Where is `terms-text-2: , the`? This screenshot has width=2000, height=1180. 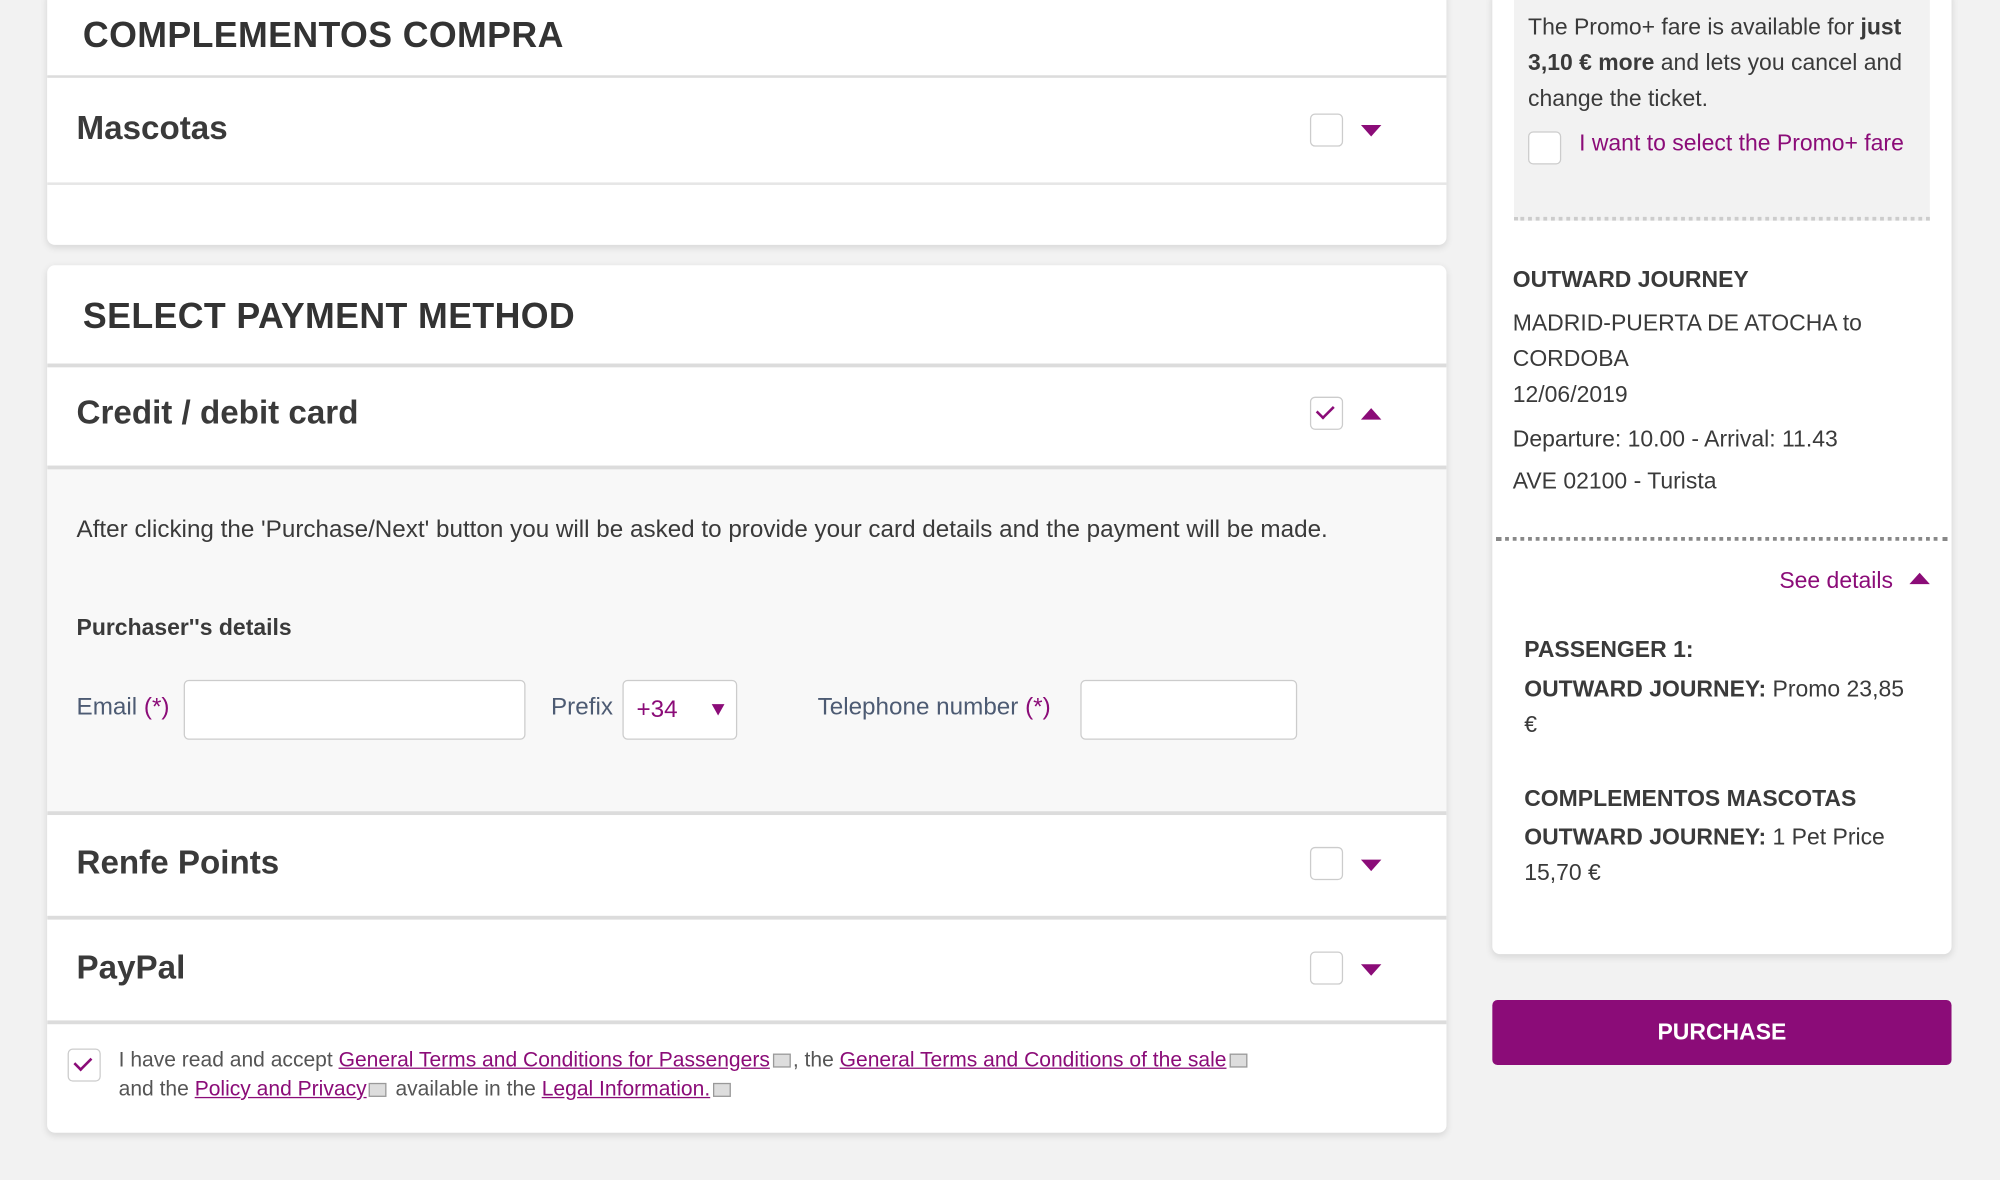 terms-text-2: , the is located at coordinates (816, 1060).